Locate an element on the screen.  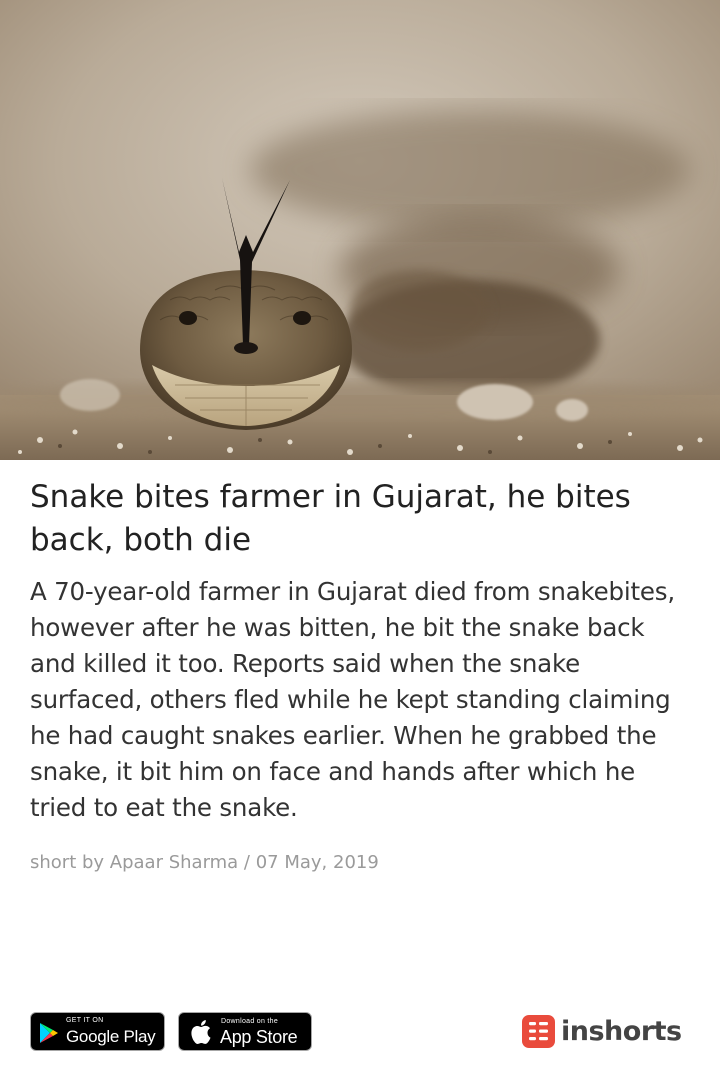
google-play-small-label: GET IT ON is located at coordinates (85, 1020).